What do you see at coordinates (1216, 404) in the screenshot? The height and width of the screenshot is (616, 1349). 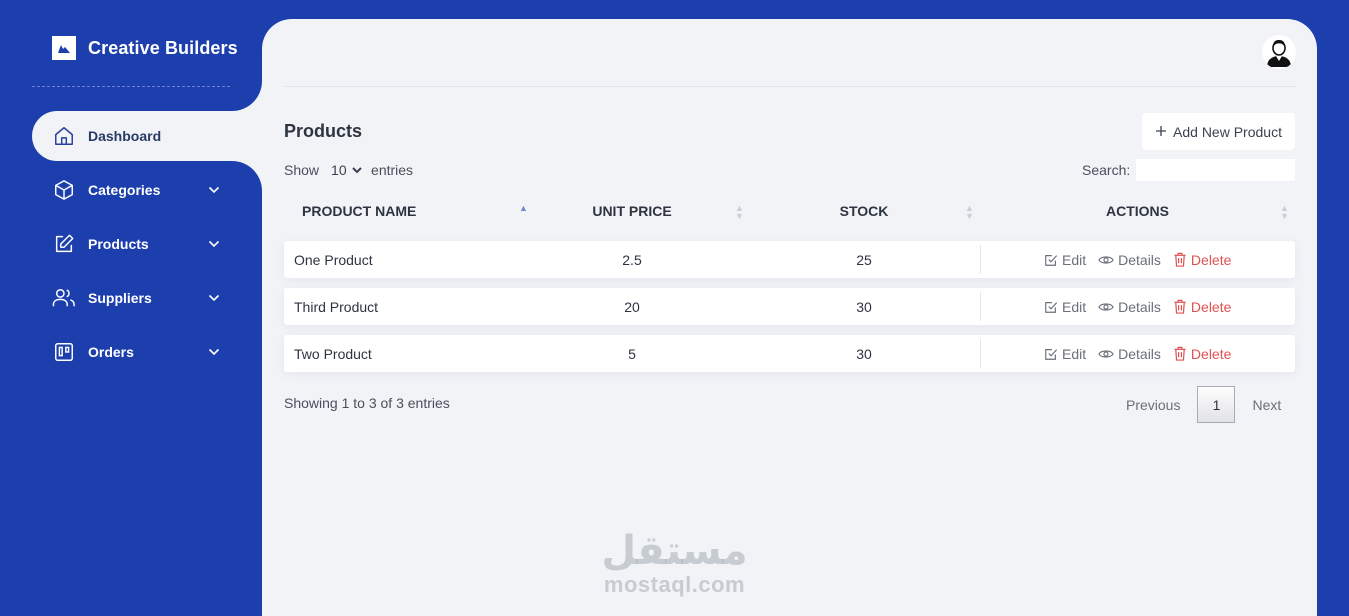 I see `page-button-current: 1` at bounding box center [1216, 404].